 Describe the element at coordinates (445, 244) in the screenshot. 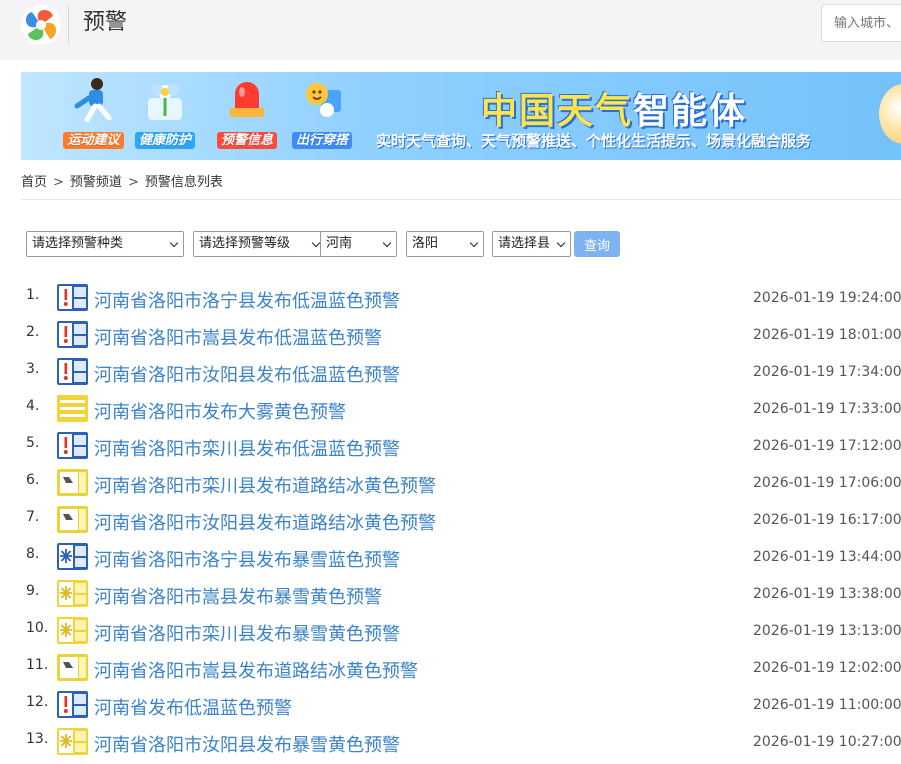

I see `city-select: 洛阳` at that location.